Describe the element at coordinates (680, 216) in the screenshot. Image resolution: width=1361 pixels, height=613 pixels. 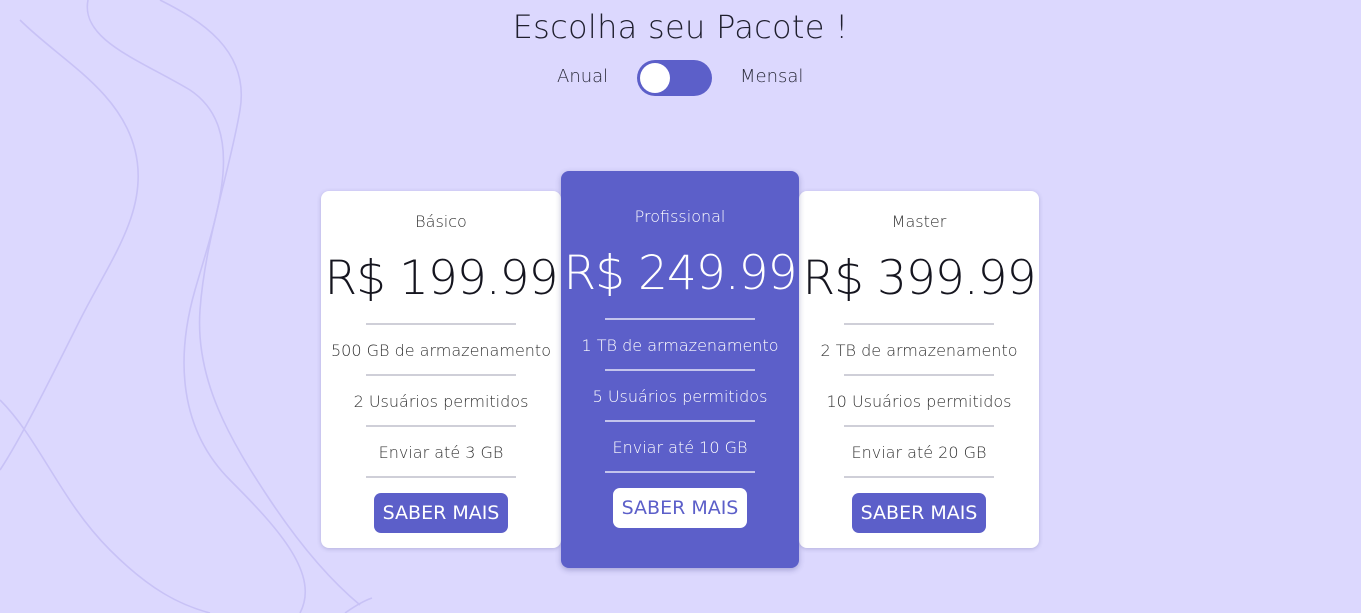
I see `plan-name: Profissional` at that location.